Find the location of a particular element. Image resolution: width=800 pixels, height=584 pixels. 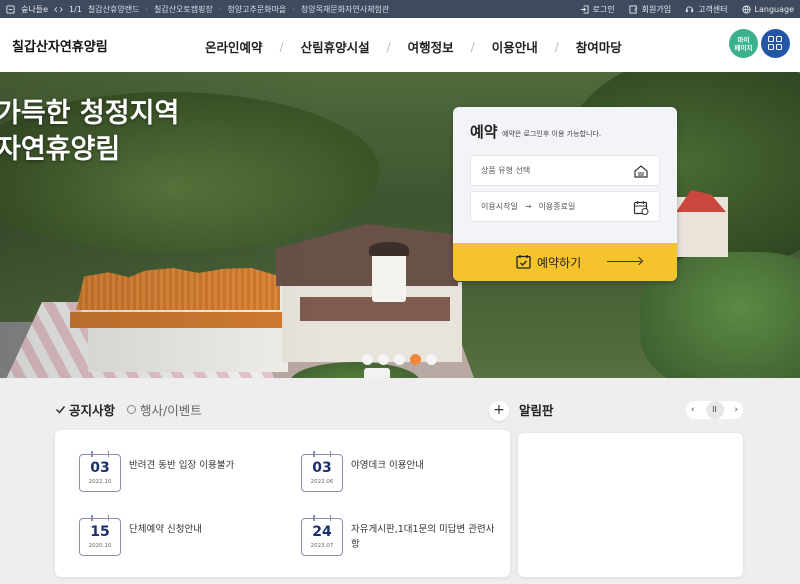

date-badge: 24 2023.07 is located at coordinates (322, 535).